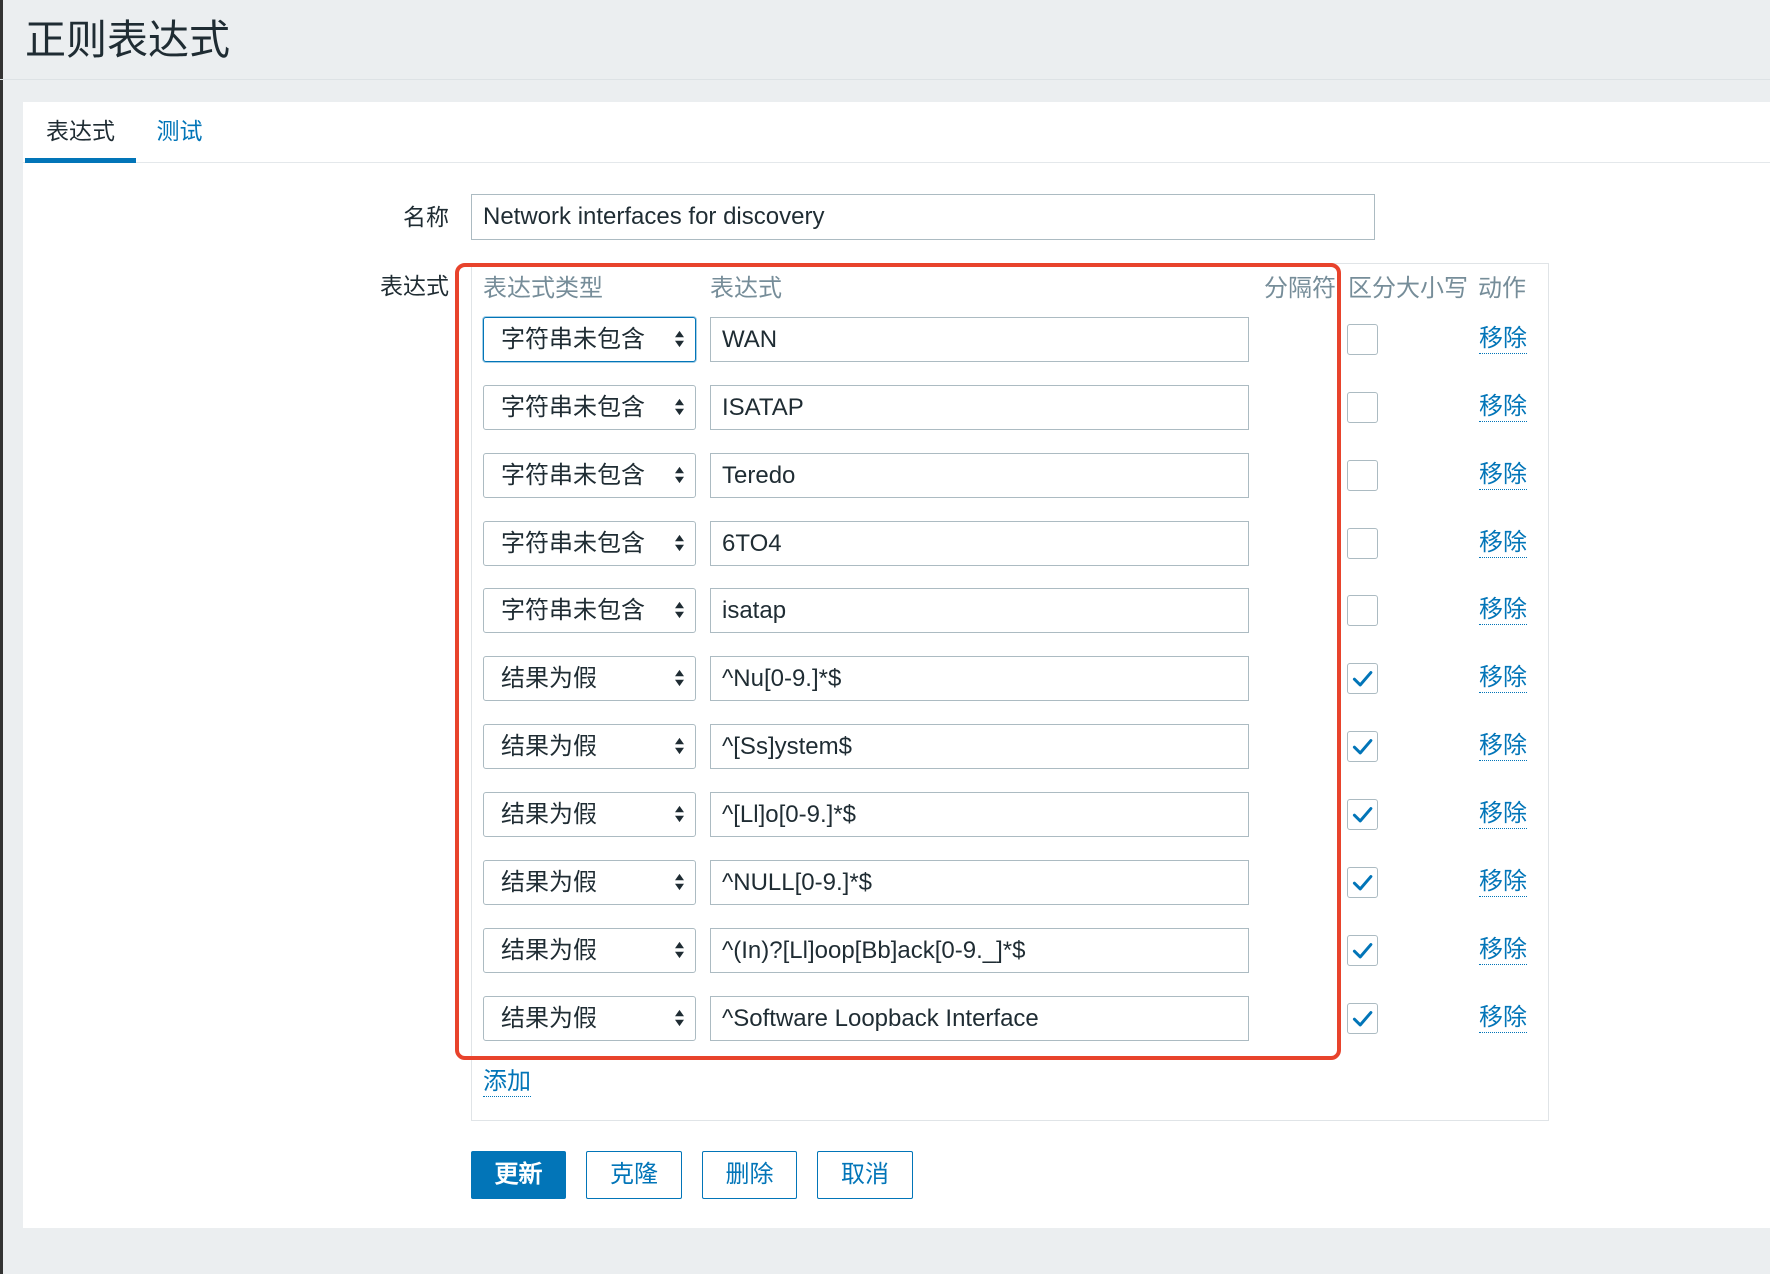  I want to click on delete-button: 删除, so click(749, 1175).